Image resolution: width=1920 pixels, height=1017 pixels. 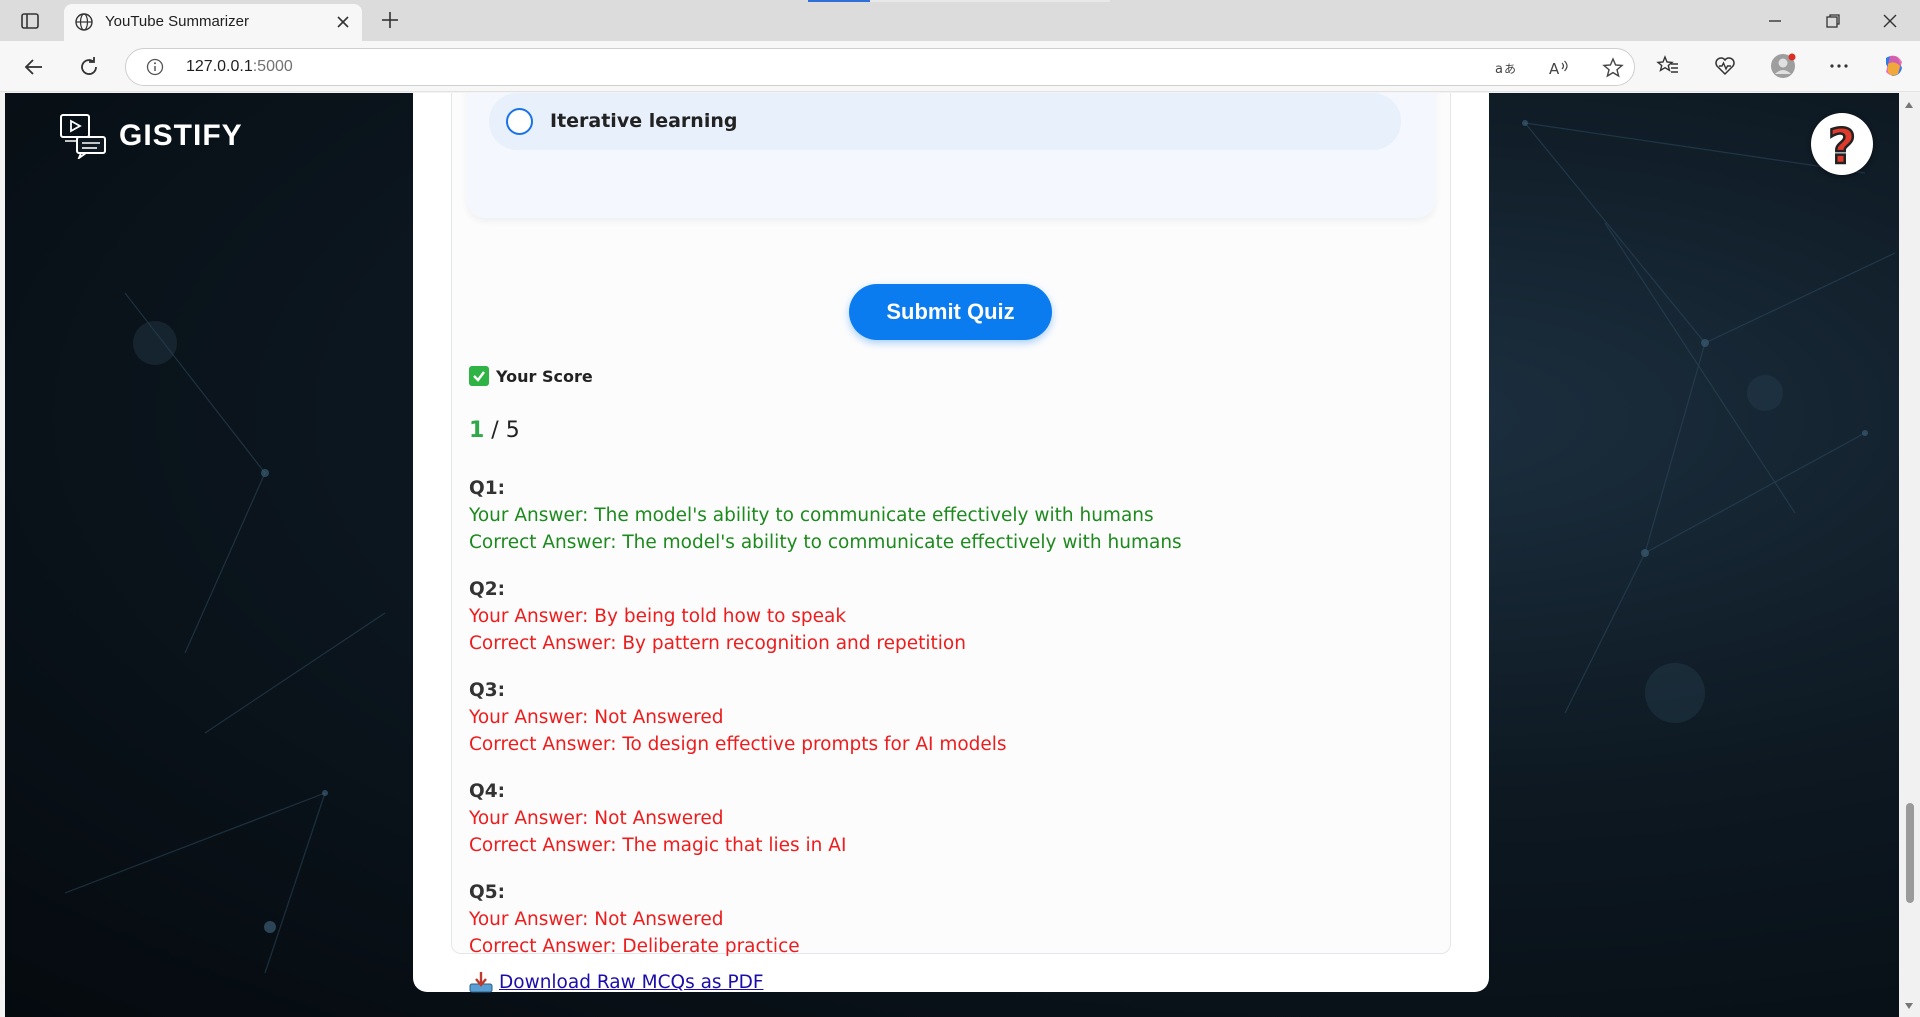 I want to click on scroll-up-arrow-icon, so click(x=1909, y=105).